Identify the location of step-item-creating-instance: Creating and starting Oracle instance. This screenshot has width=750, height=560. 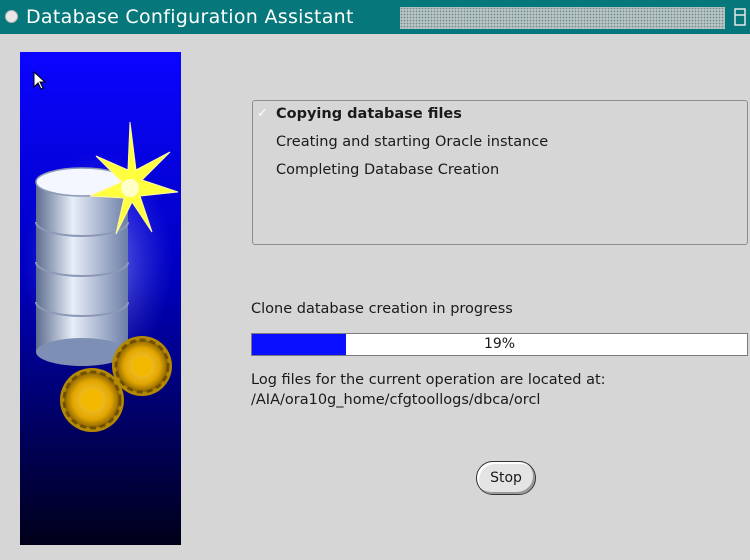
(412, 142).